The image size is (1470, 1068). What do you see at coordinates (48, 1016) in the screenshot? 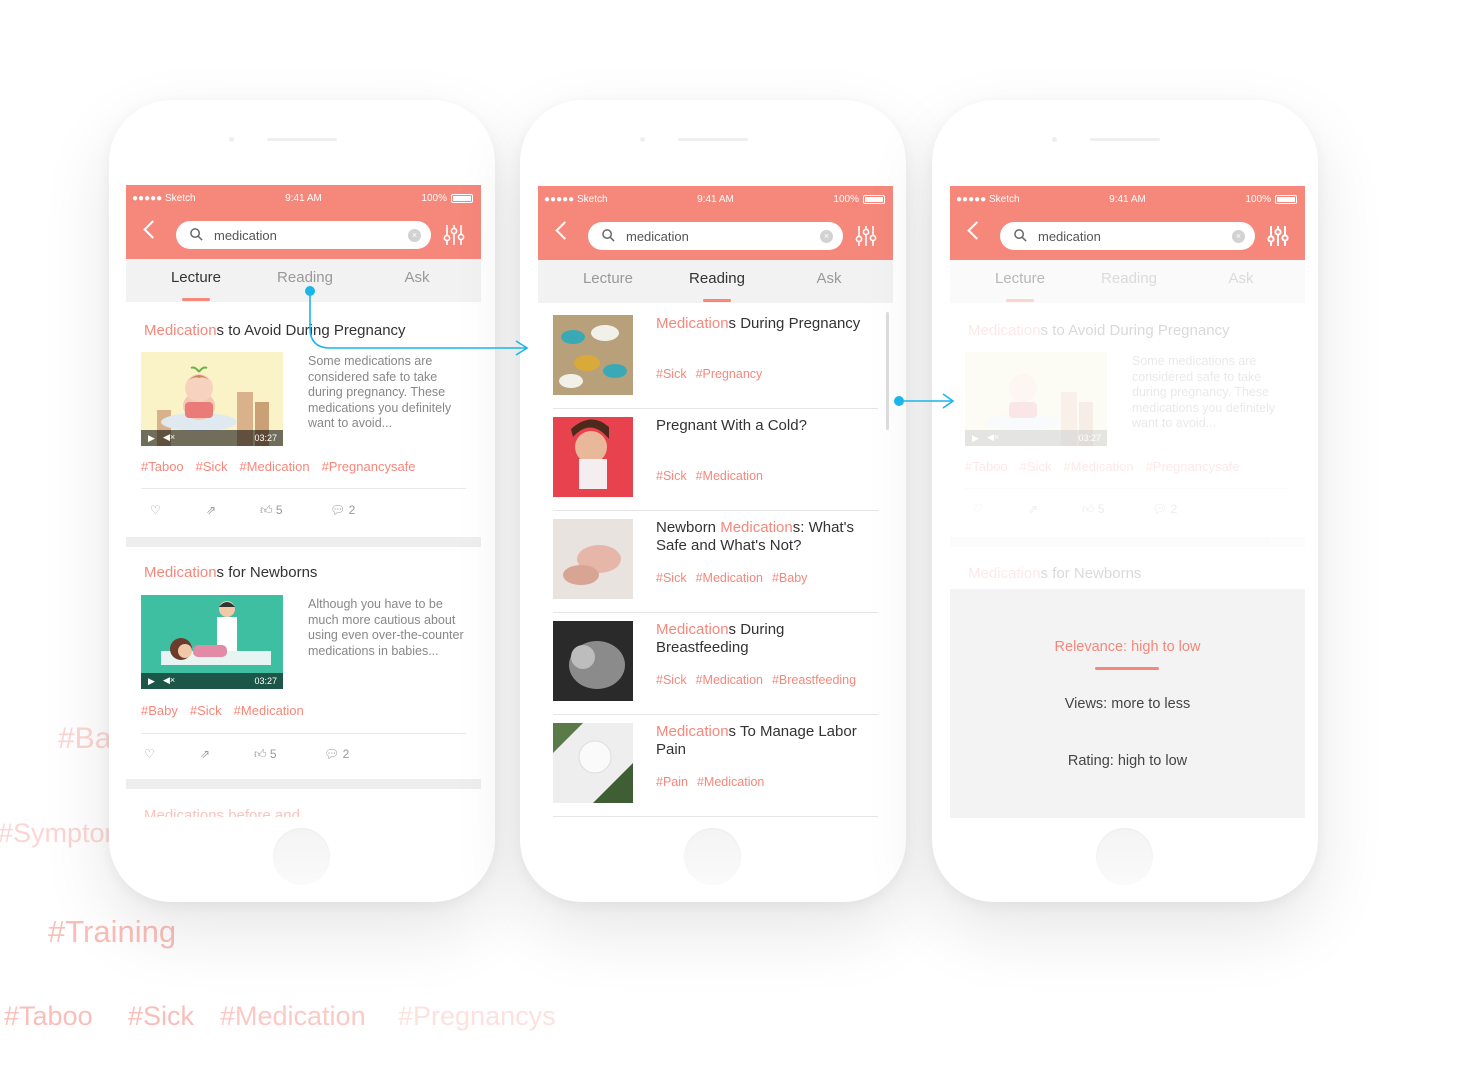
I see `bg-tag: #Taboo` at bounding box center [48, 1016].